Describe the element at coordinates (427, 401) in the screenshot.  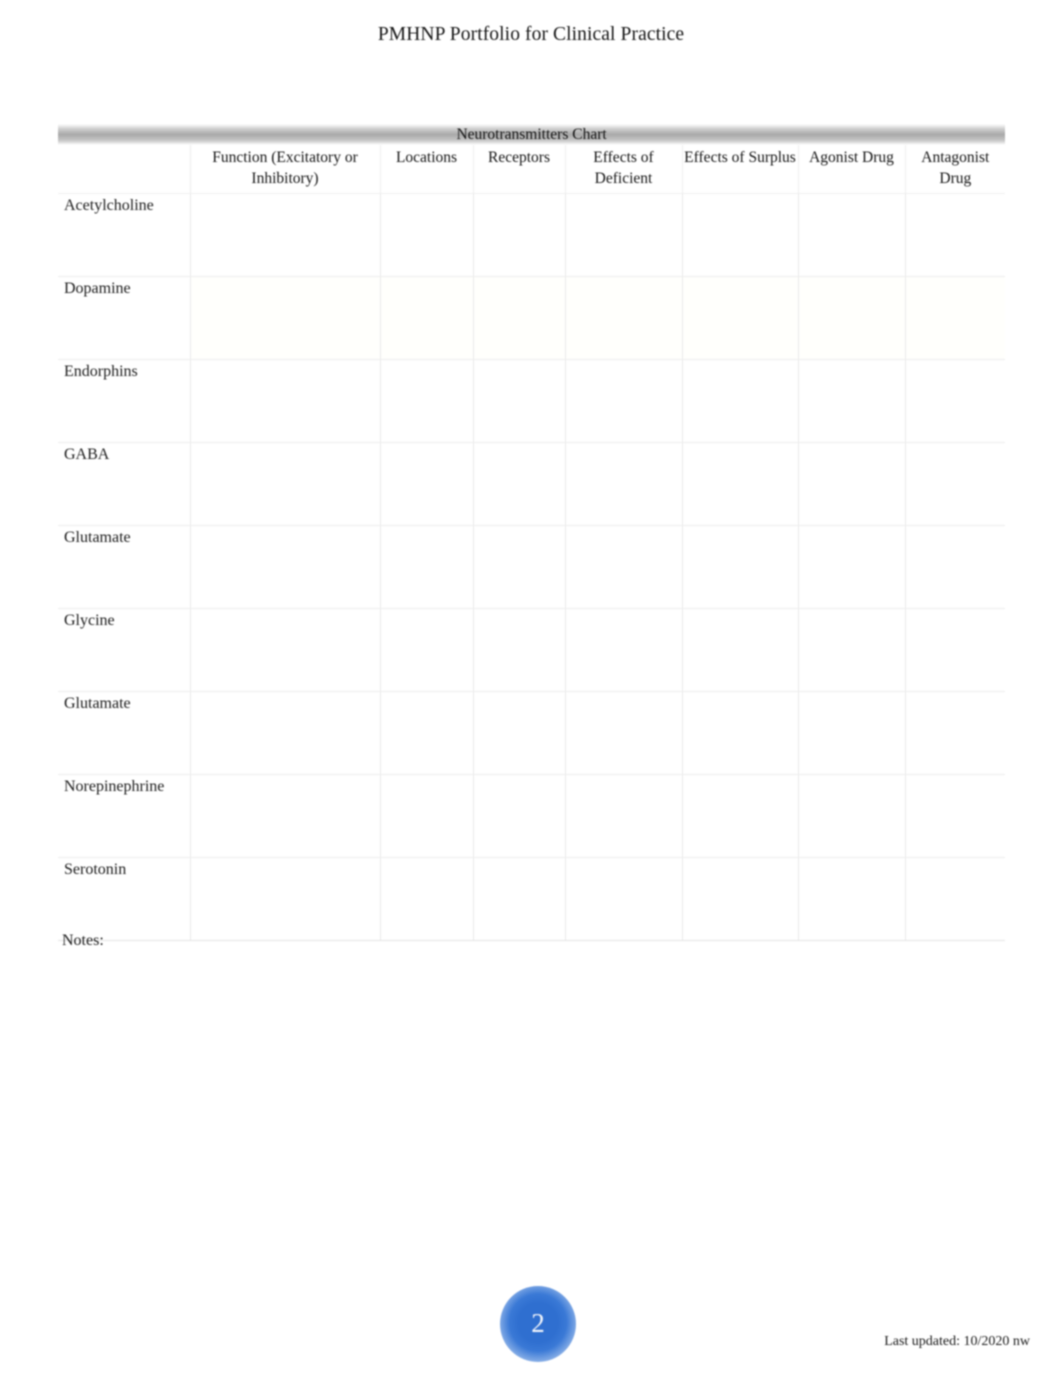
I see `cell-endorphins-locations` at that location.